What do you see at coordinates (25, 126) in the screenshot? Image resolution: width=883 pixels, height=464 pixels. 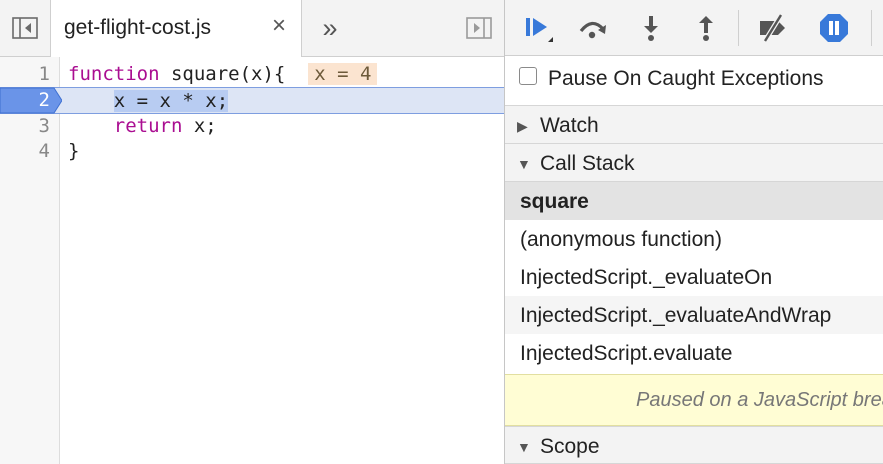 I see `line-number: 3` at bounding box center [25, 126].